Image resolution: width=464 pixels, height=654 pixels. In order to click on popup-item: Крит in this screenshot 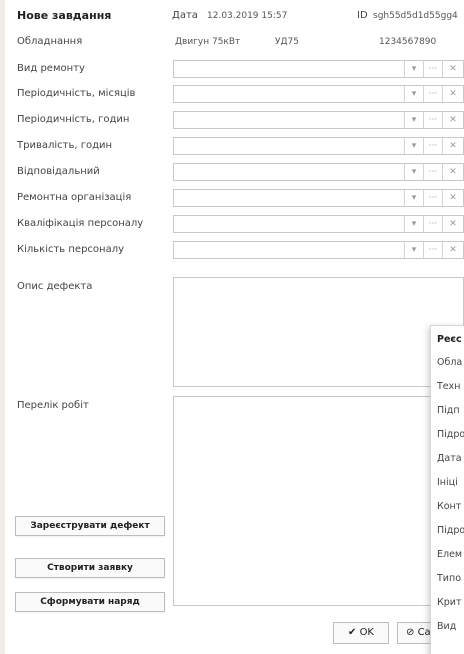, I will do `click(449, 602)`.